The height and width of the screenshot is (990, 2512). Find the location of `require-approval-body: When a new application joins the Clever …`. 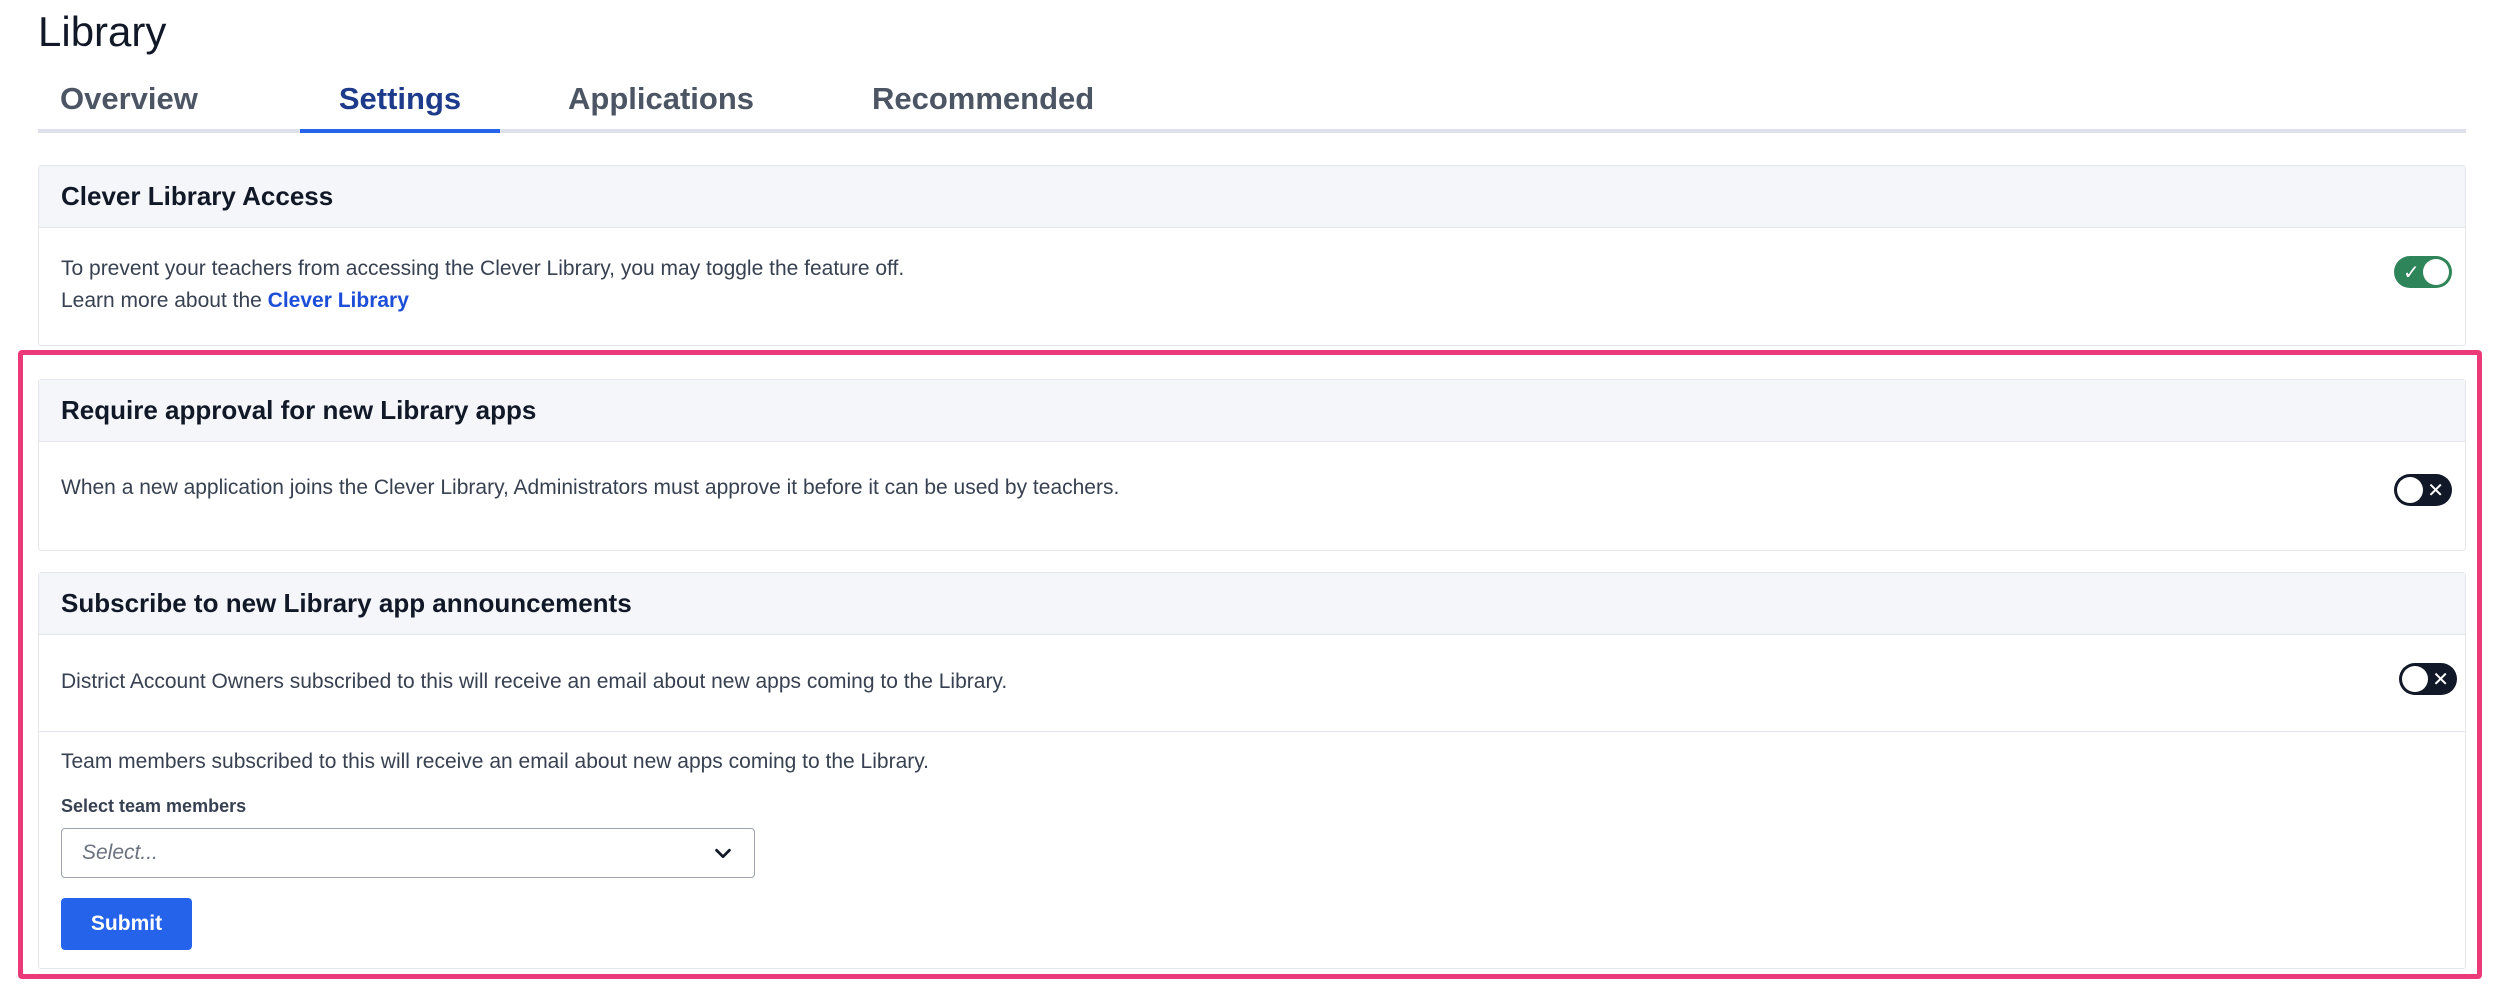

require-approval-body: When a new application joins the Clever … is located at coordinates (1252, 496).